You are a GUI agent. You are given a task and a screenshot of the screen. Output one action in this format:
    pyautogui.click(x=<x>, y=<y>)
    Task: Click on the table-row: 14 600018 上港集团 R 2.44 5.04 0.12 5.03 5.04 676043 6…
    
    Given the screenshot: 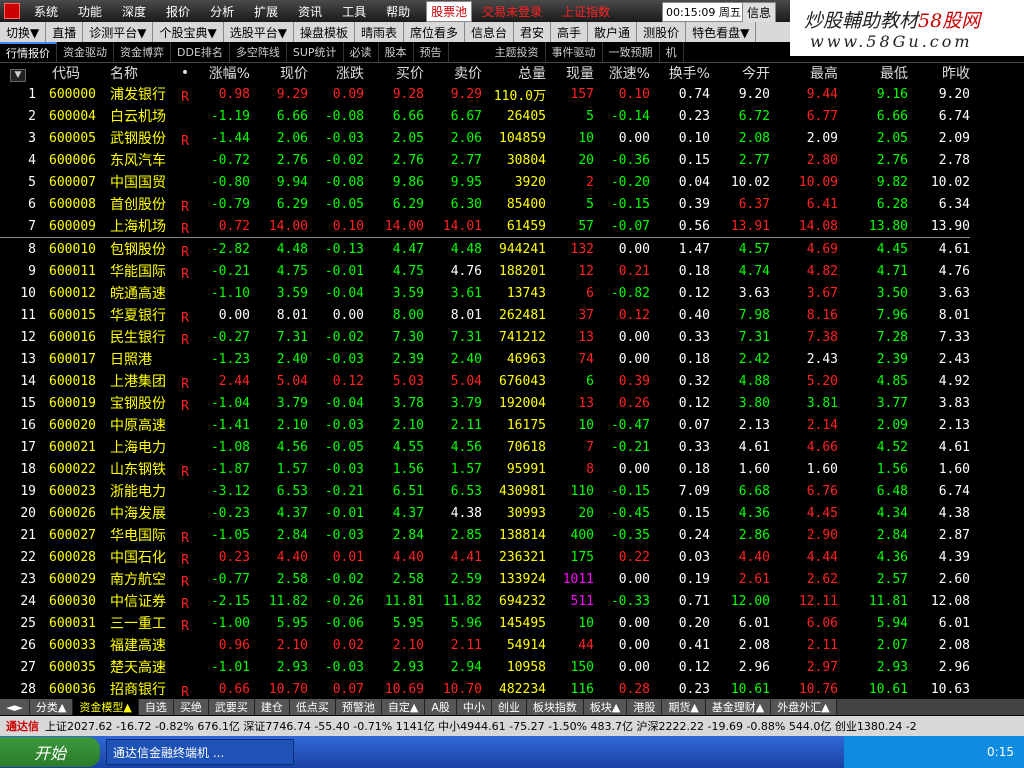 What is the action you would take?
    pyautogui.click(x=485, y=381)
    